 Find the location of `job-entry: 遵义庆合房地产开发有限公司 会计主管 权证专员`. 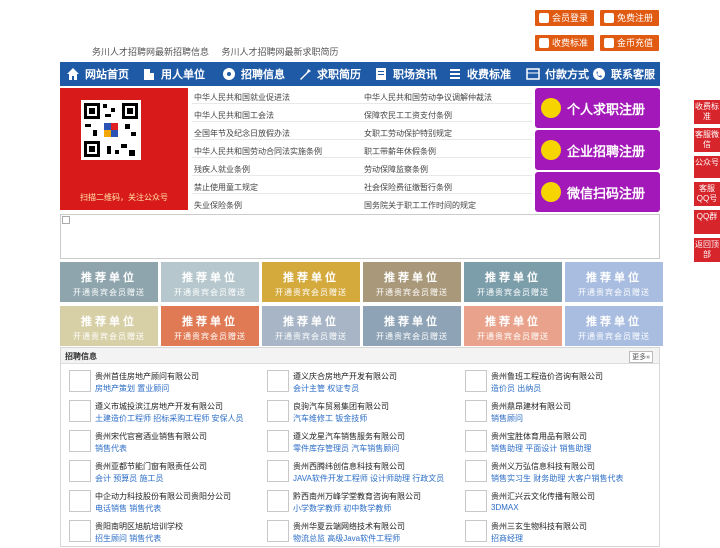

job-entry: 遵义庆合房地产开发有限公司 会计主管 权证专员 is located at coordinates (359, 383).